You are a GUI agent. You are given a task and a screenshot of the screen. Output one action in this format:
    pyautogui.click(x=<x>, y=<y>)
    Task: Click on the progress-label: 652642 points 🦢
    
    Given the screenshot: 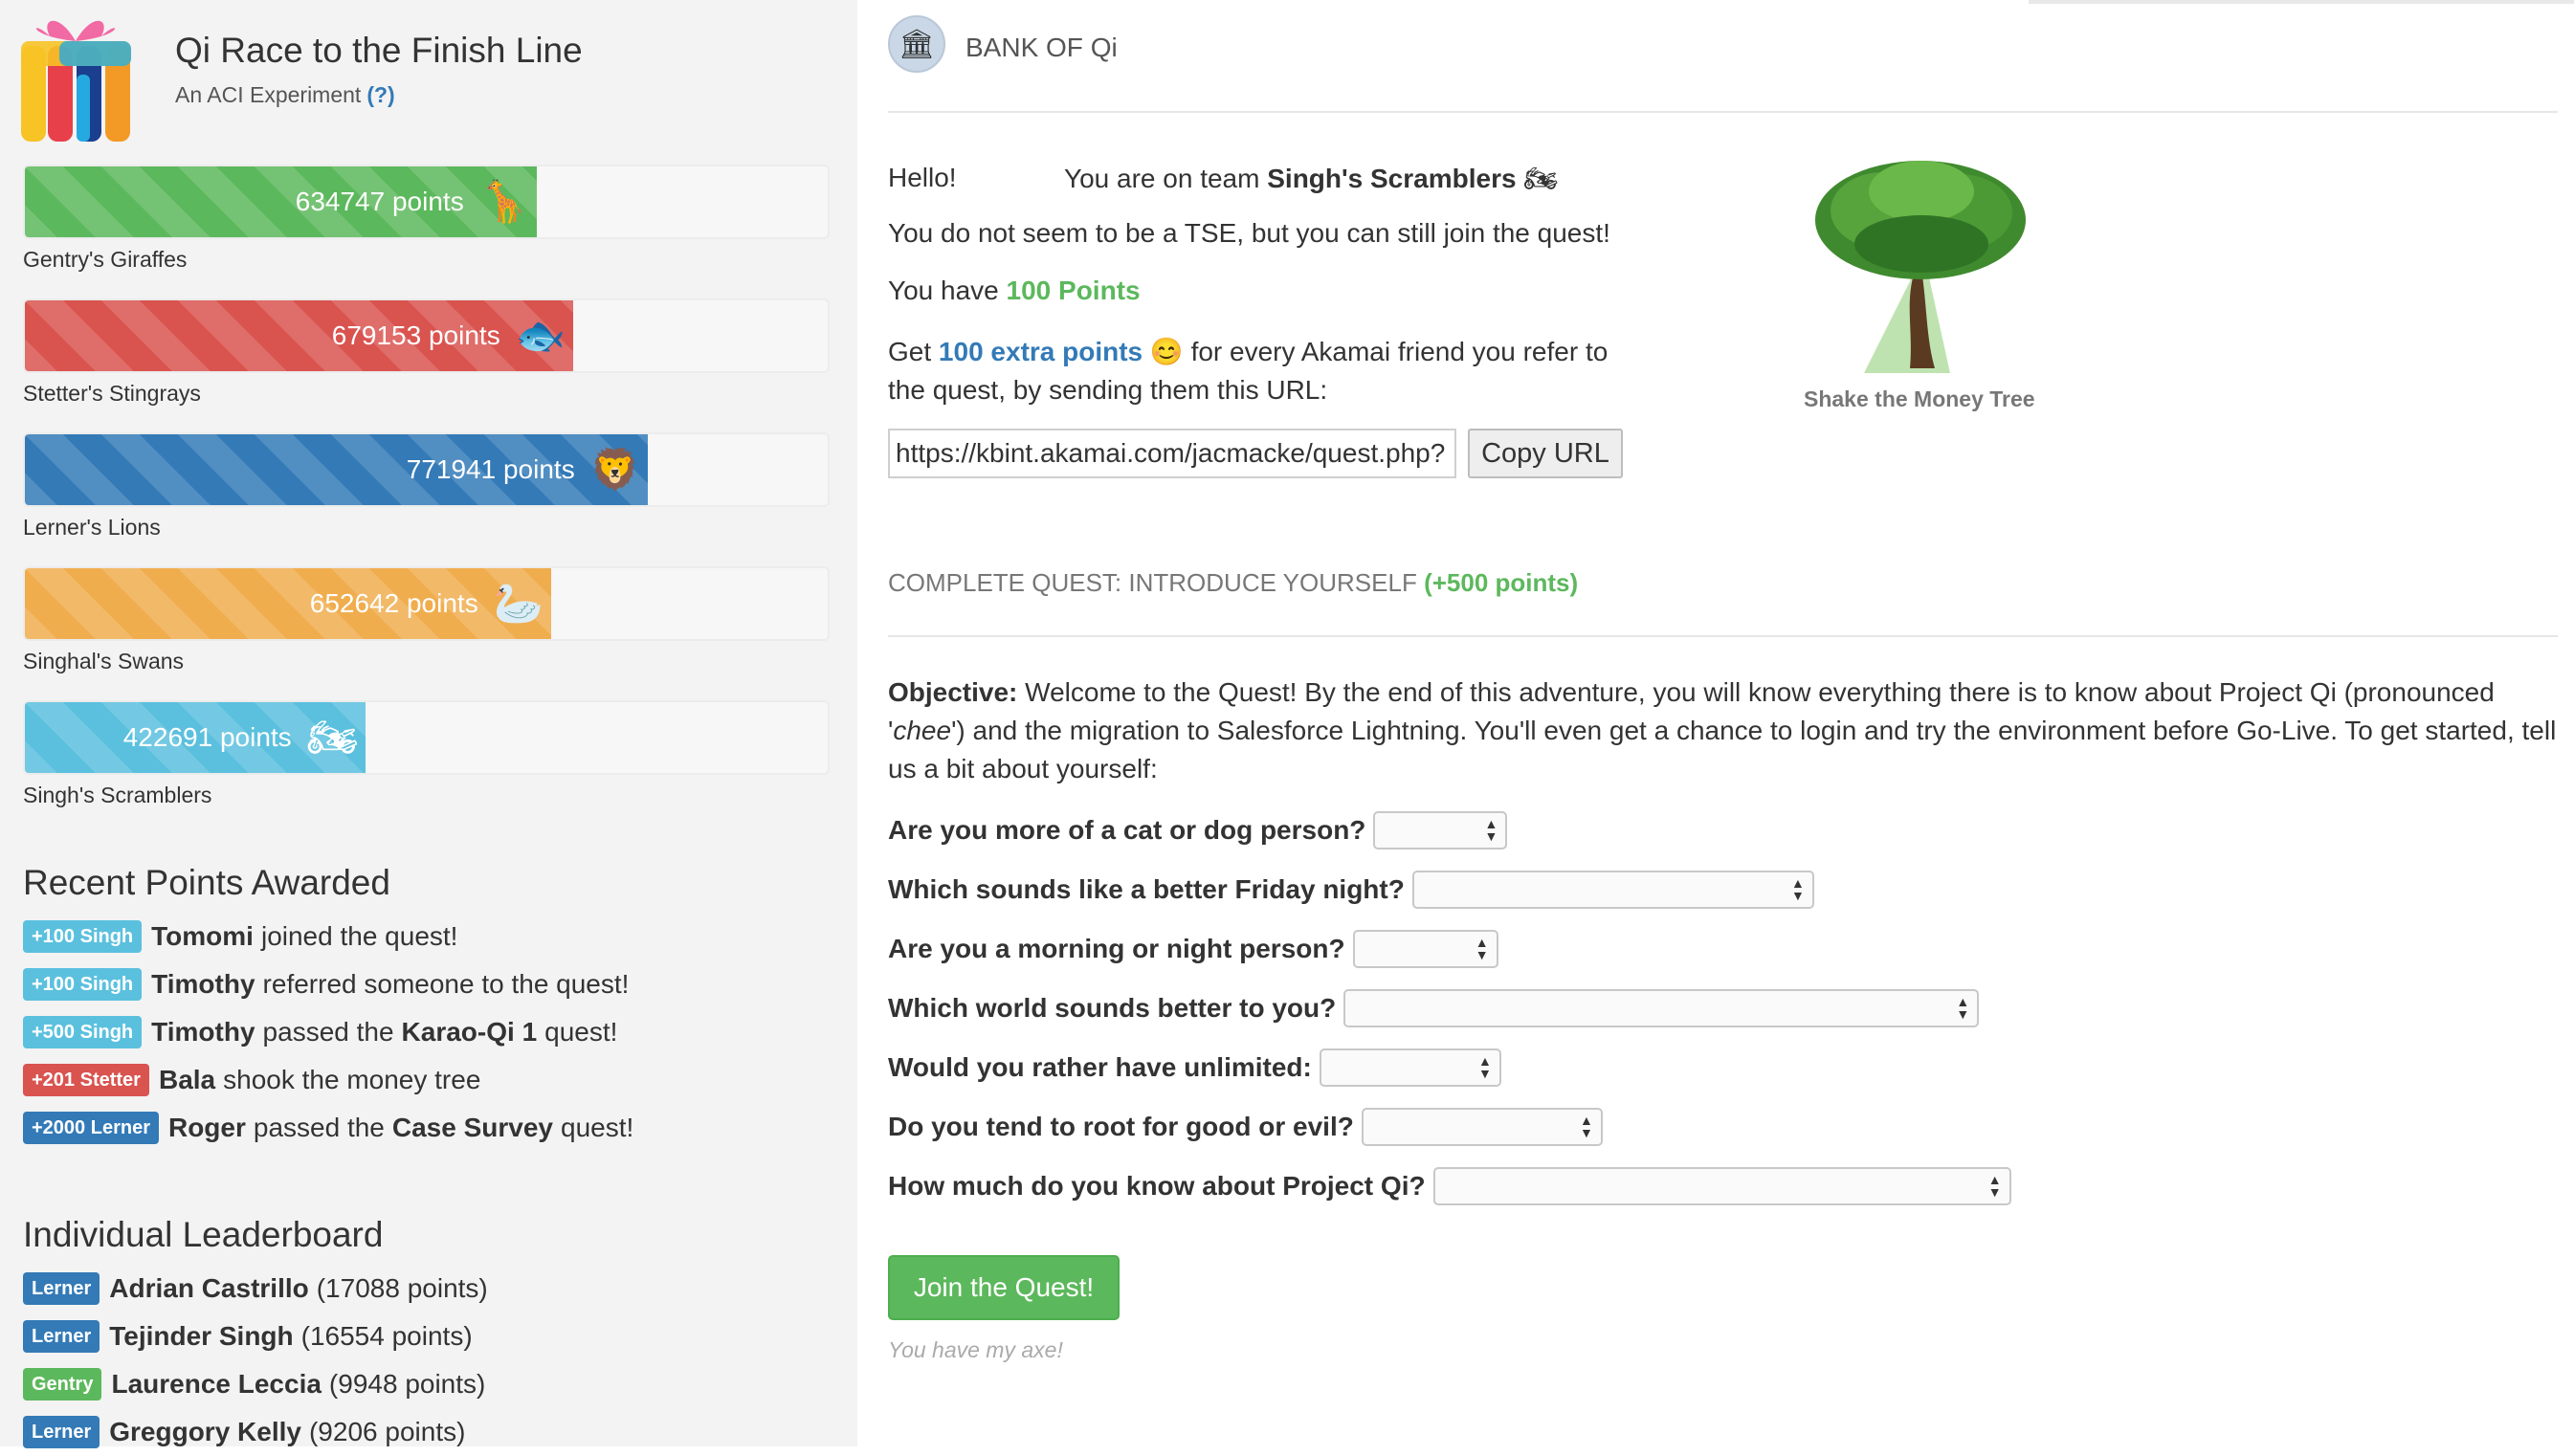 What is the action you would take?
    pyautogui.click(x=427, y=604)
    